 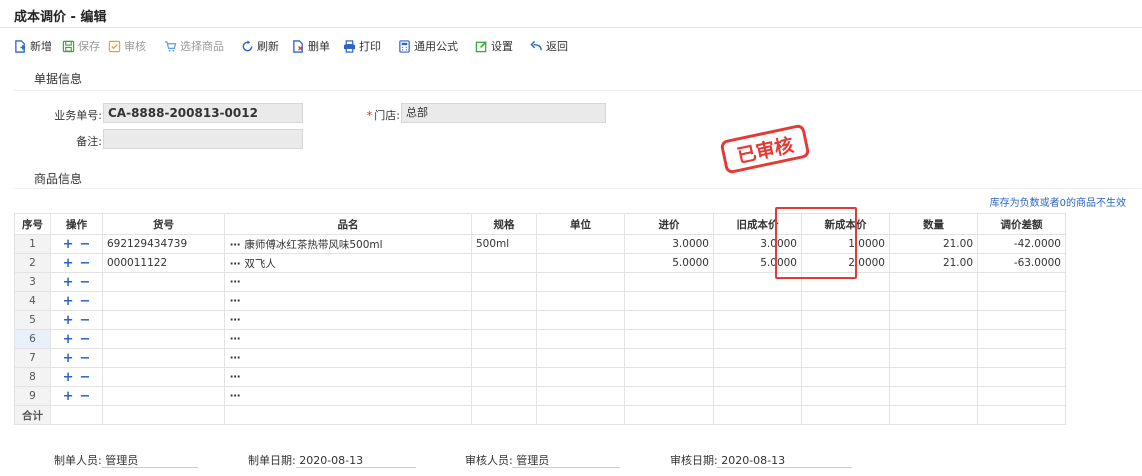 What do you see at coordinates (669, 244) in the screenshot?
I see `row-price: 3.0000` at bounding box center [669, 244].